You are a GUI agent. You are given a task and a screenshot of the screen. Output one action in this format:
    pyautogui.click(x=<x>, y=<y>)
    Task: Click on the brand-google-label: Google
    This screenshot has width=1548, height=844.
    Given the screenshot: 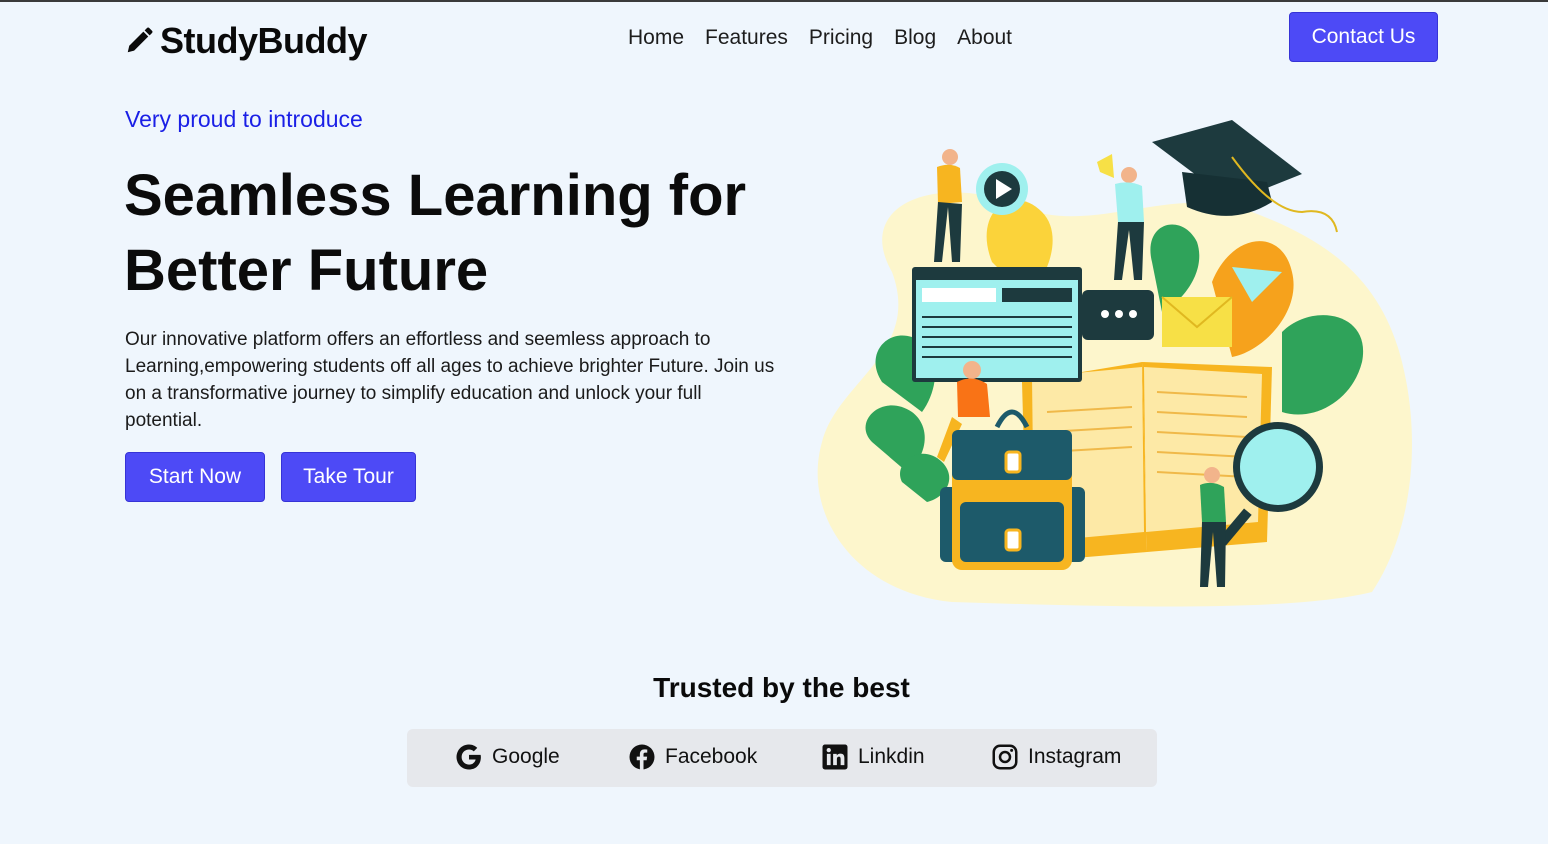 What is the action you would take?
    pyautogui.click(x=526, y=756)
    